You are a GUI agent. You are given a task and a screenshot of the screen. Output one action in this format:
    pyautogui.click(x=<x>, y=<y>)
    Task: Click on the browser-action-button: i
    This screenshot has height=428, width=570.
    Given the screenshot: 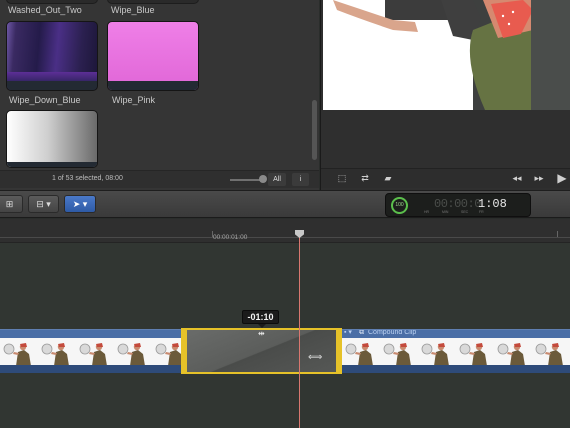 What is the action you would take?
    pyautogui.click(x=300, y=179)
    